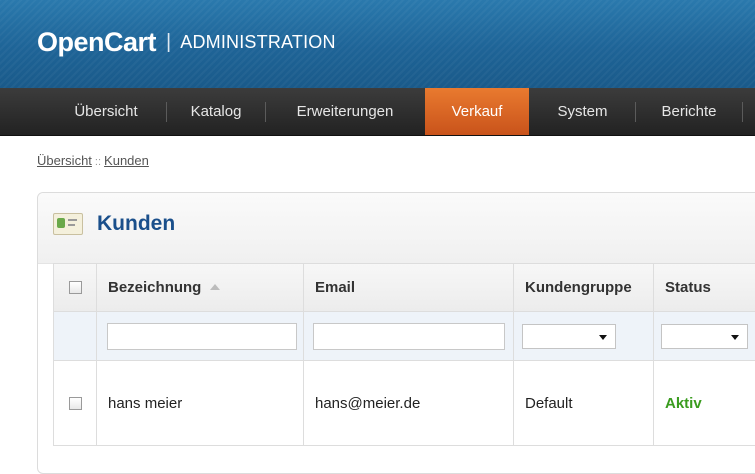  I want to click on column-header-name: Bezeichnung, so click(200, 287).